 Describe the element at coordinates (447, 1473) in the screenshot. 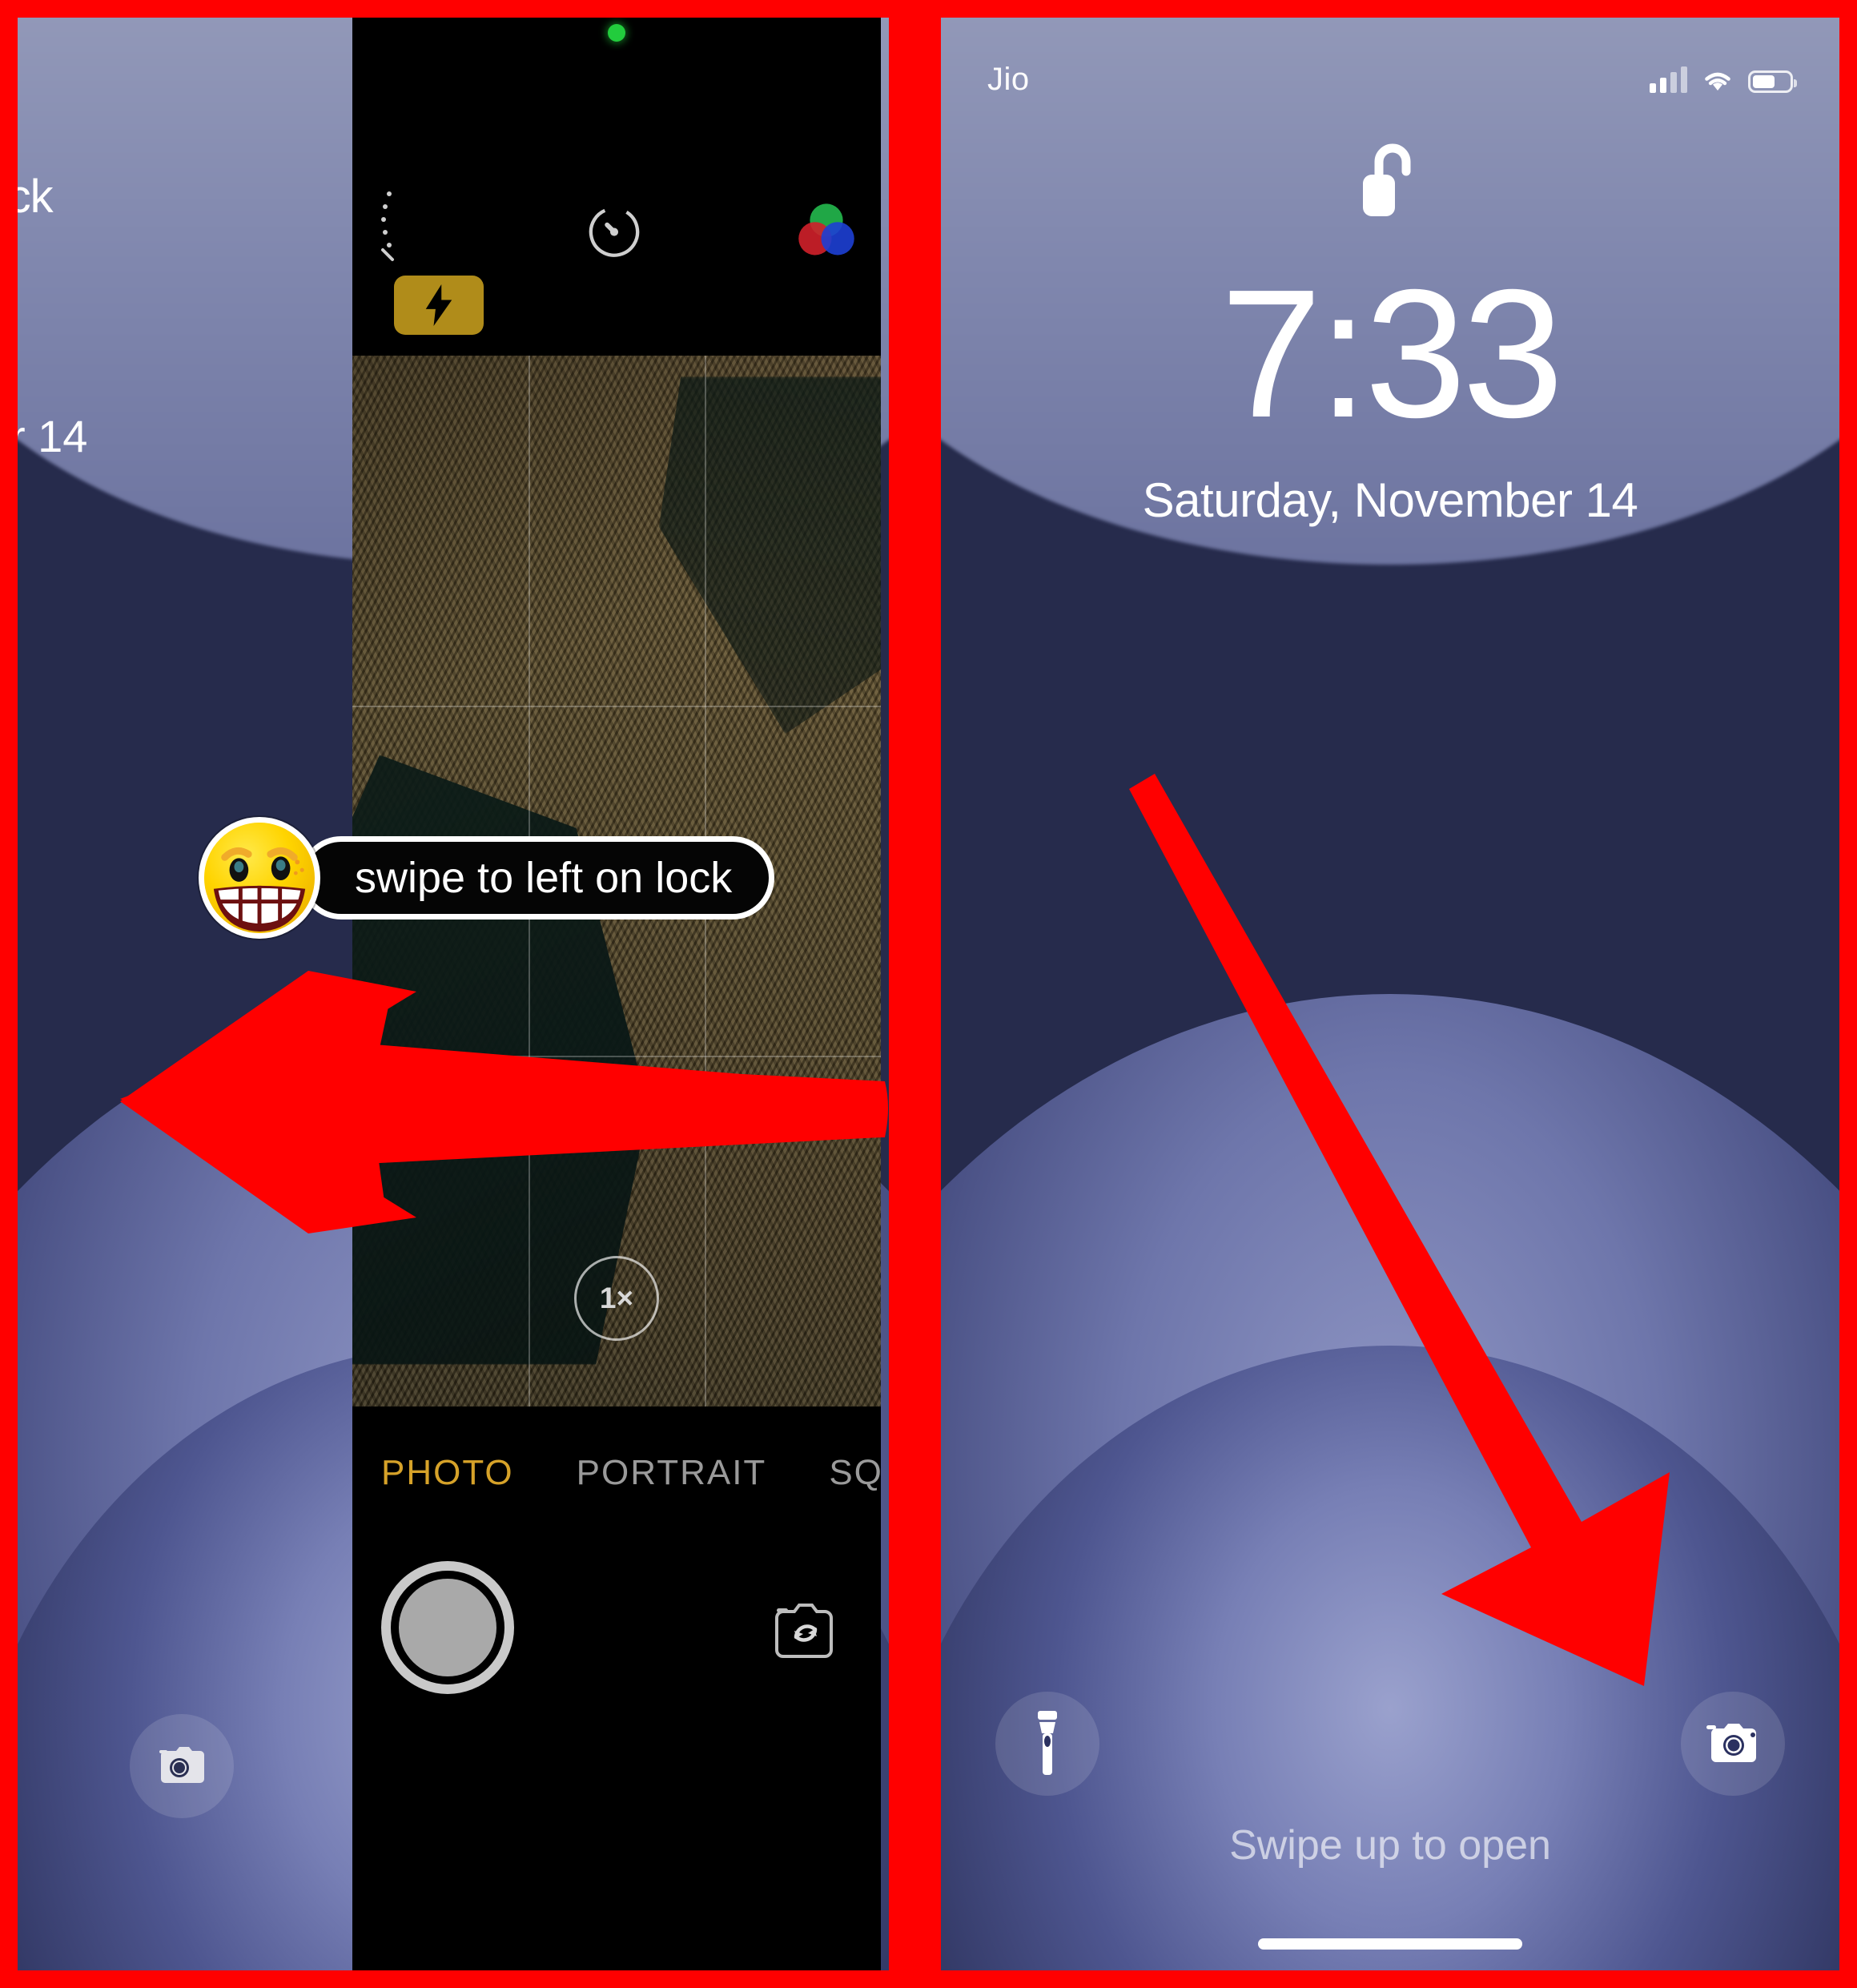

I see `camera-mode-photo: PHOTO` at that location.